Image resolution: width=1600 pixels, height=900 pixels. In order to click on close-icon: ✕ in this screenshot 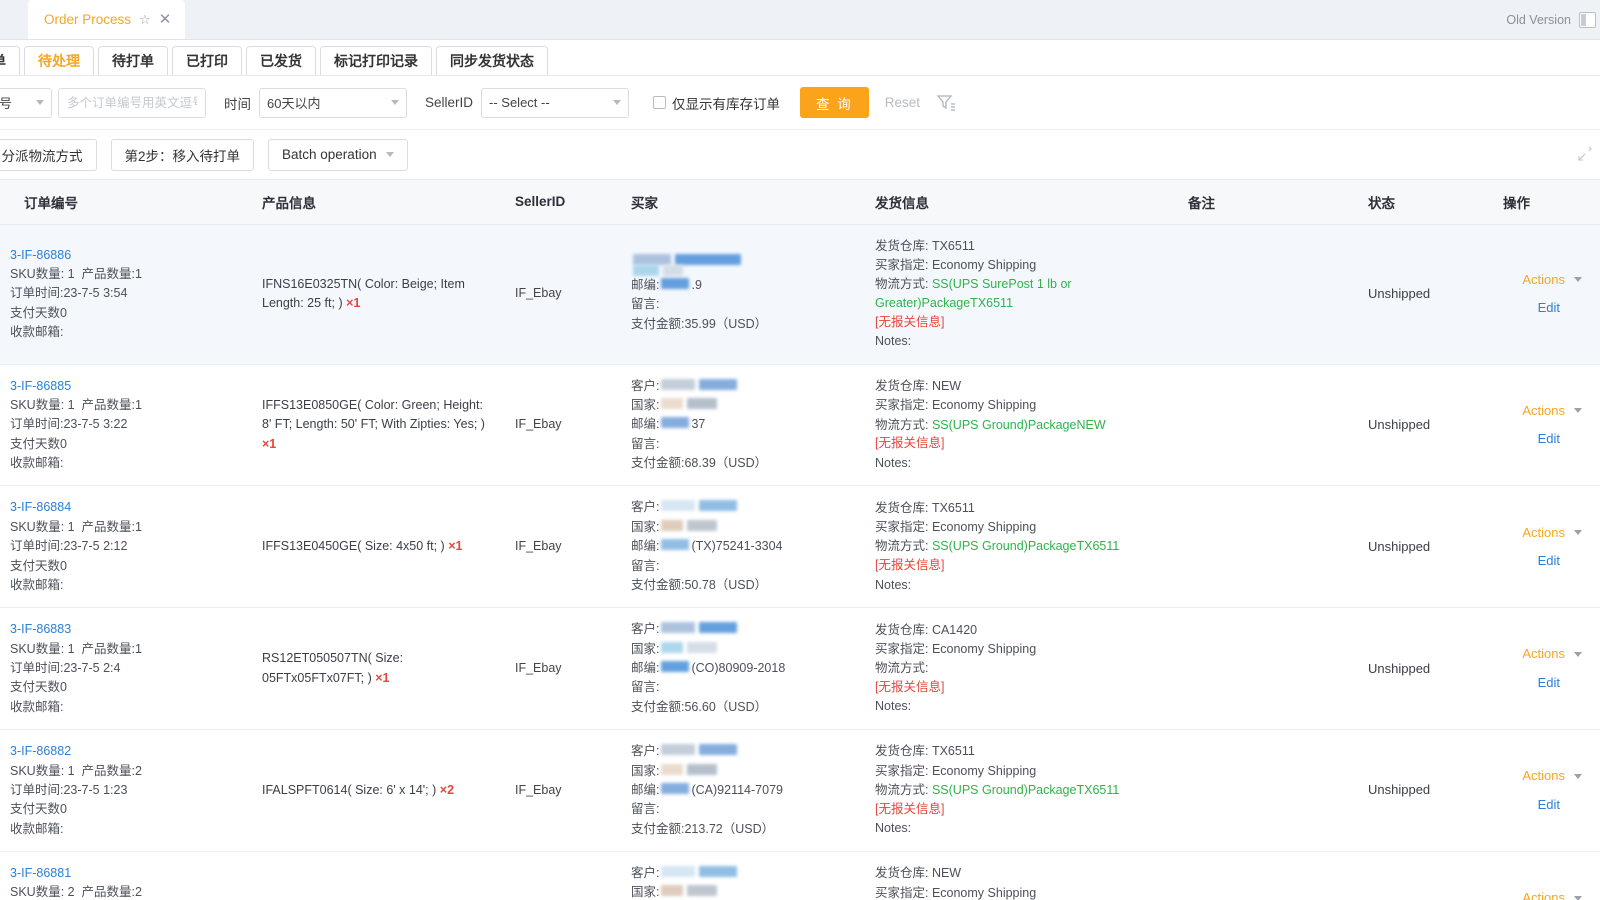, I will do `click(165, 19)`.